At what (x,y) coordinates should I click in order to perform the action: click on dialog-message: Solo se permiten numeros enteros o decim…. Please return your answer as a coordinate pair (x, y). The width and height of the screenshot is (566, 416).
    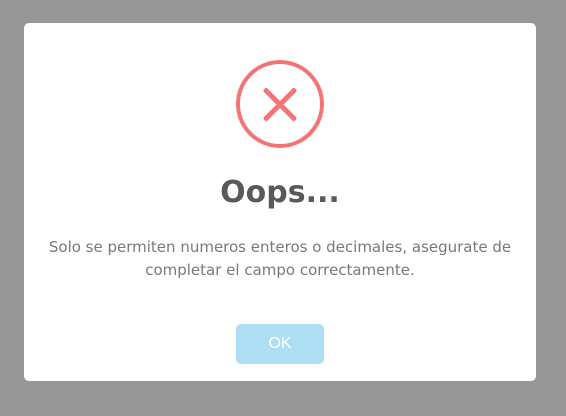
    Looking at the image, I should click on (280, 258).